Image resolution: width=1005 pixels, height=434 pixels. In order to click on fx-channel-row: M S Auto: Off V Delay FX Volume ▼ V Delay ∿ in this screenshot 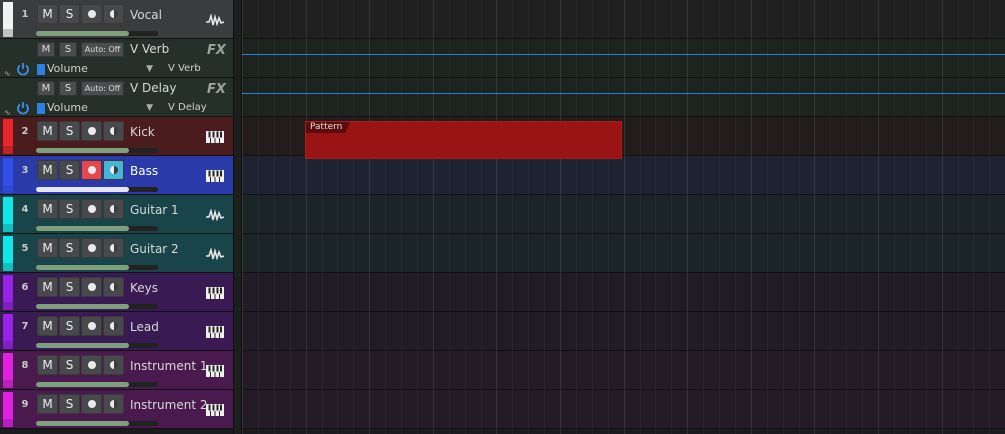, I will do `click(116, 97)`.